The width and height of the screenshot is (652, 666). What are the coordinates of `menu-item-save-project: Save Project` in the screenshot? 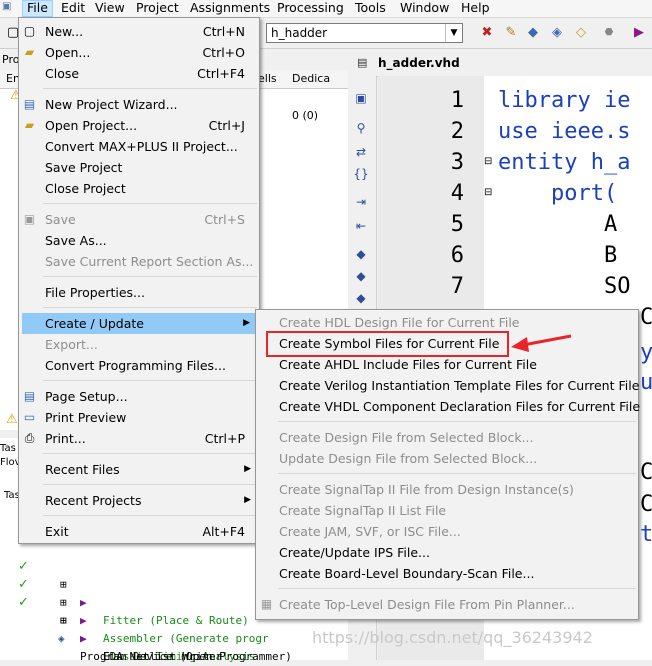 It's located at (139, 167).